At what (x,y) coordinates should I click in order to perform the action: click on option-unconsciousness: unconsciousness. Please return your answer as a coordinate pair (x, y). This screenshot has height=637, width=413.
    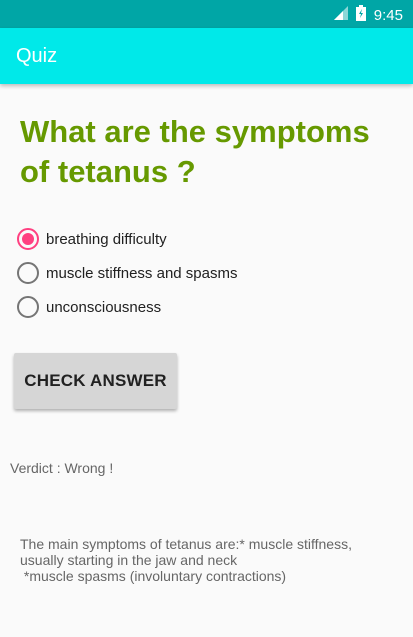
    Looking at the image, I should click on (205, 307).